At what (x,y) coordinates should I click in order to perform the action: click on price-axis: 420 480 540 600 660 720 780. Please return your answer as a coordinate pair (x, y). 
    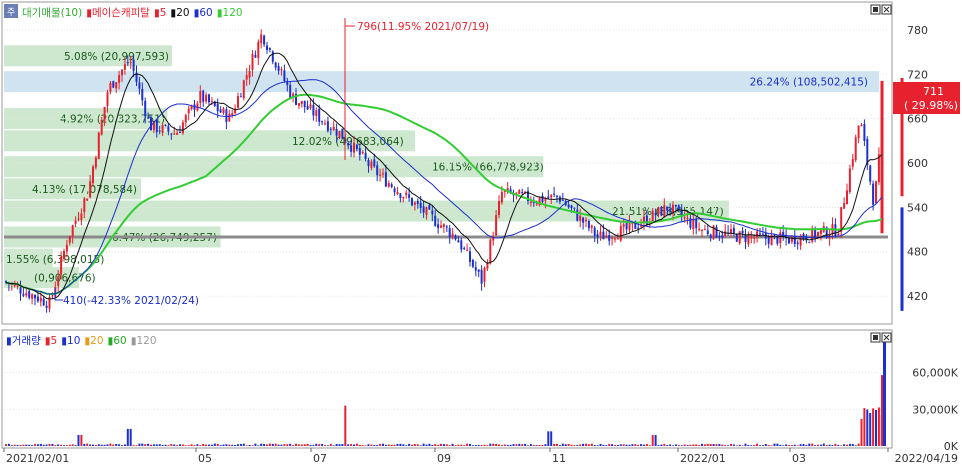
    Looking at the image, I should click on (917, 163).